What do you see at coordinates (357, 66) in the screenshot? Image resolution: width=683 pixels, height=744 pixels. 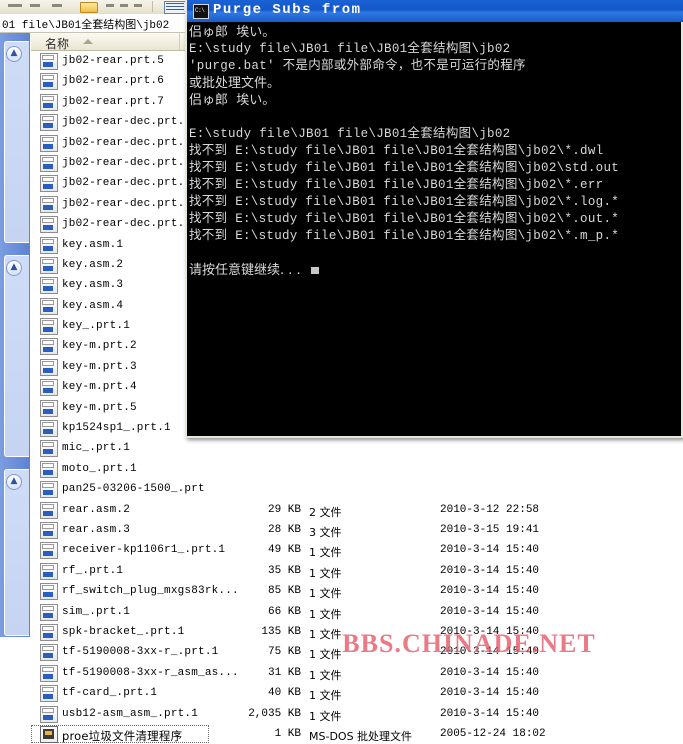 I see `console-line: 'purge.bat' 不是内部或外部命令，也不是可运行的程序` at bounding box center [357, 66].